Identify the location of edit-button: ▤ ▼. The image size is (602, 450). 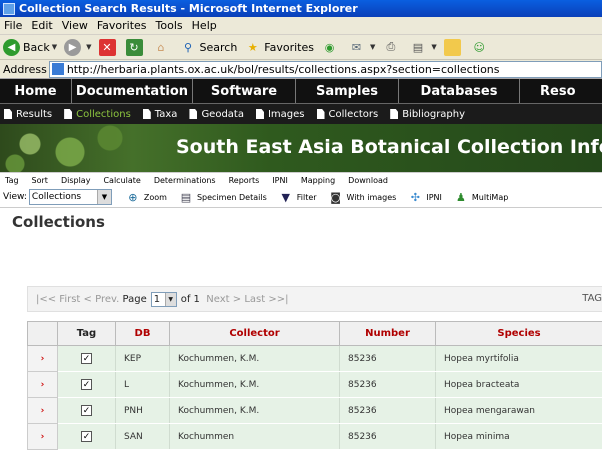
(423, 47).